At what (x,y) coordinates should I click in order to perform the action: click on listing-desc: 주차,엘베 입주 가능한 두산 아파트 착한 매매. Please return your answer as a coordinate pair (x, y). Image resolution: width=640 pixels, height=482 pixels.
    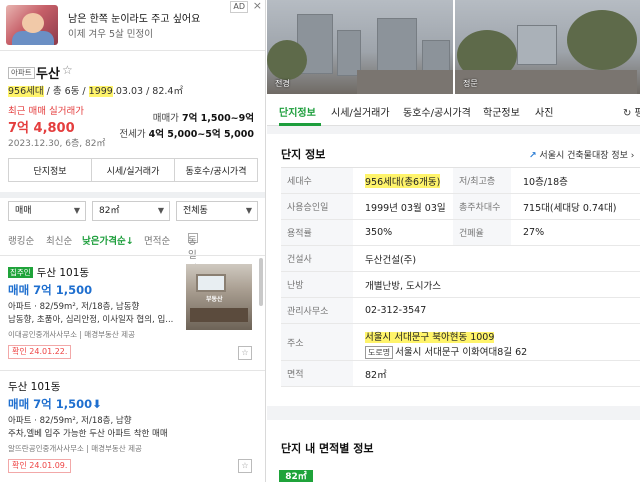
    Looking at the image, I should click on (88, 434).